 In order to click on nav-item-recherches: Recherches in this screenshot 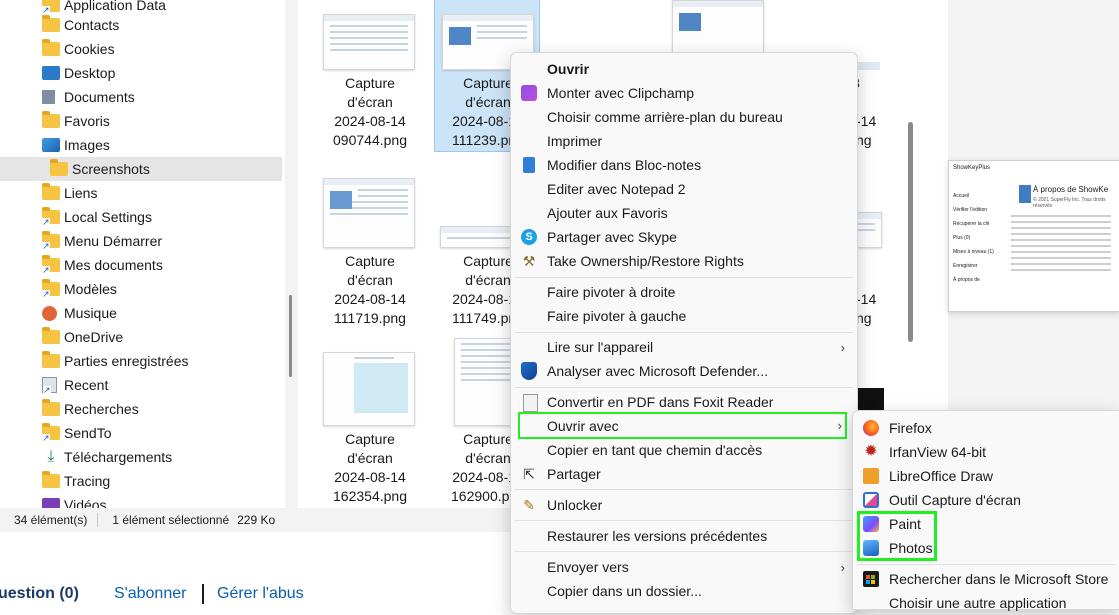, I will do `click(141, 409)`.